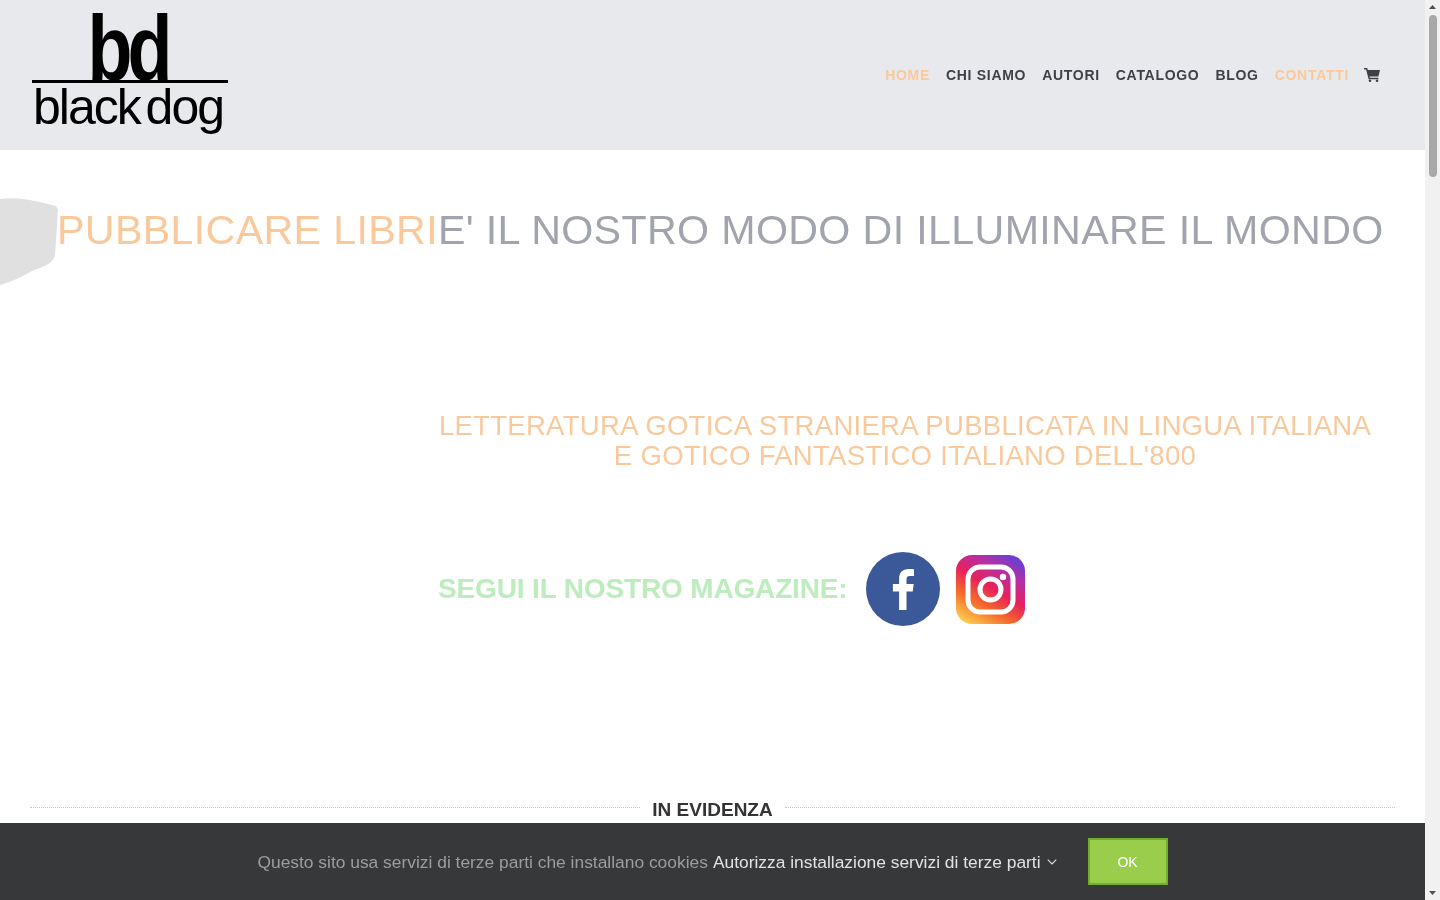 This screenshot has width=1440, height=900. What do you see at coordinates (130, 72) in the screenshot?
I see `logo: bd black dog` at bounding box center [130, 72].